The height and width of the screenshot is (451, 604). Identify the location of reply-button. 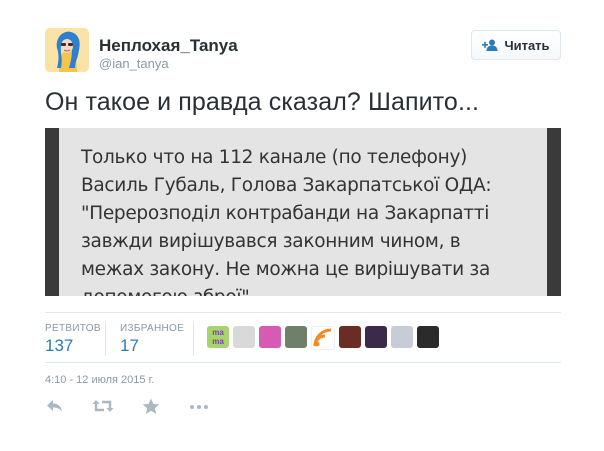
(57, 408).